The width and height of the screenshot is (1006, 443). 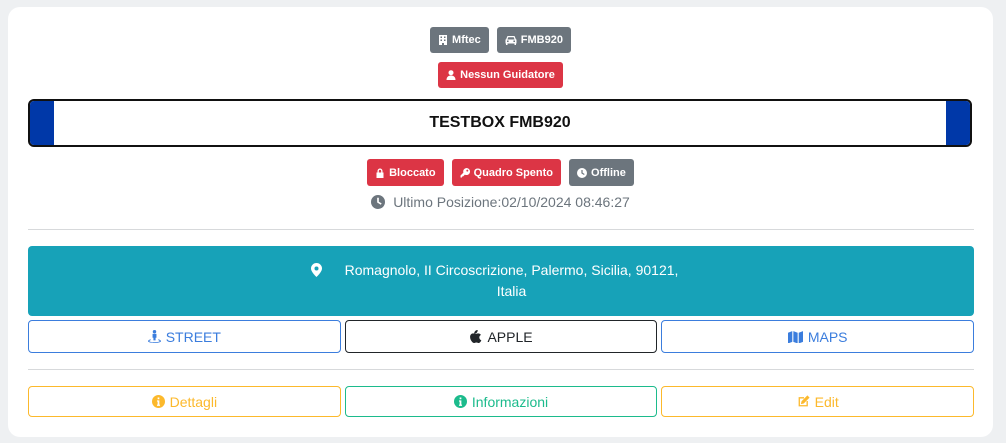 What do you see at coordinates (804, 401) in the screenshot?
I see `edit-icon` at bounding box center [804, 401].